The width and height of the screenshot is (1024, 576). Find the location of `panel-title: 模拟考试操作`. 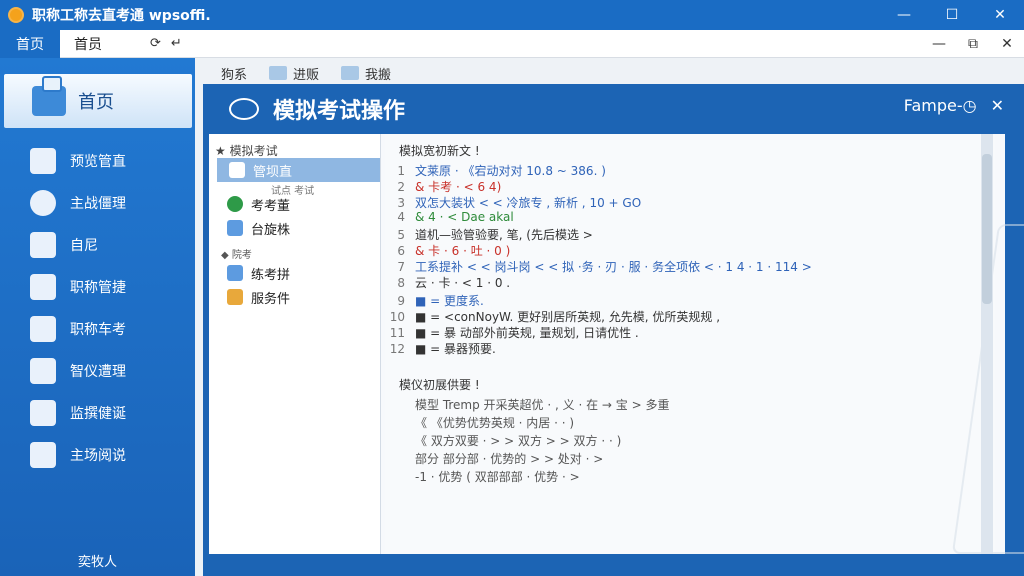

panel-title: 模拟考试操作 is located at coordinates (339, 111).